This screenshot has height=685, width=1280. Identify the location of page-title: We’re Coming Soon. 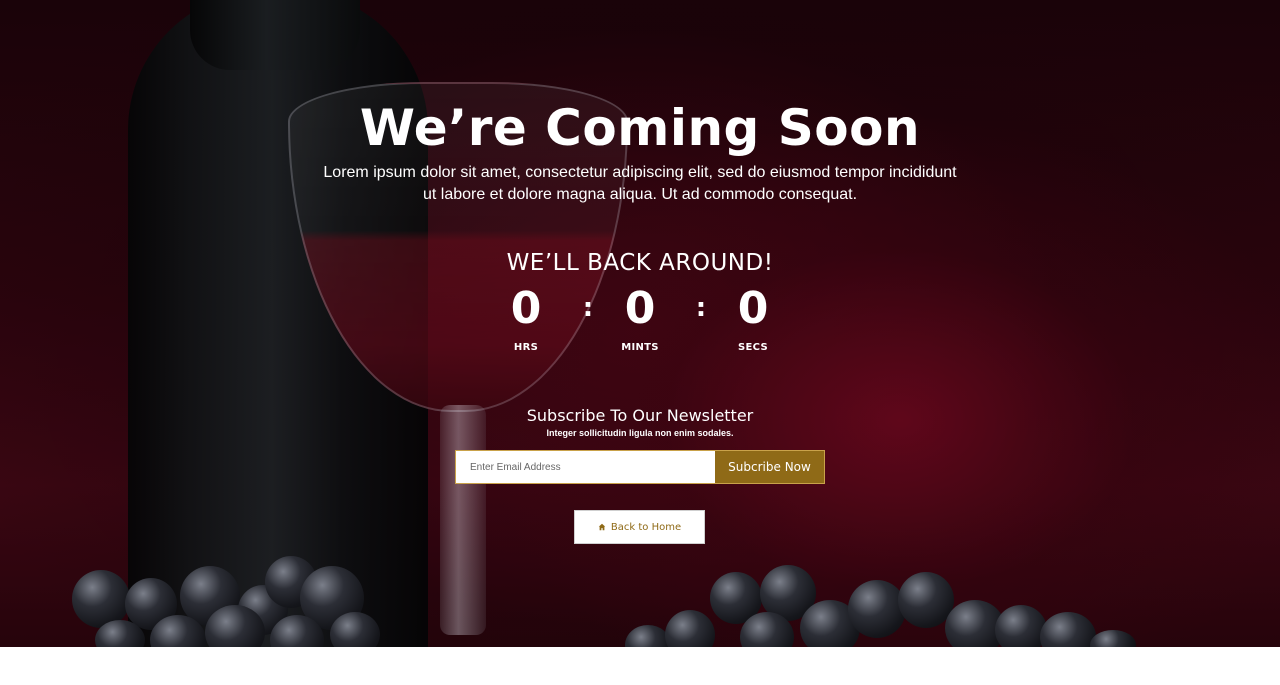
(640, 128).